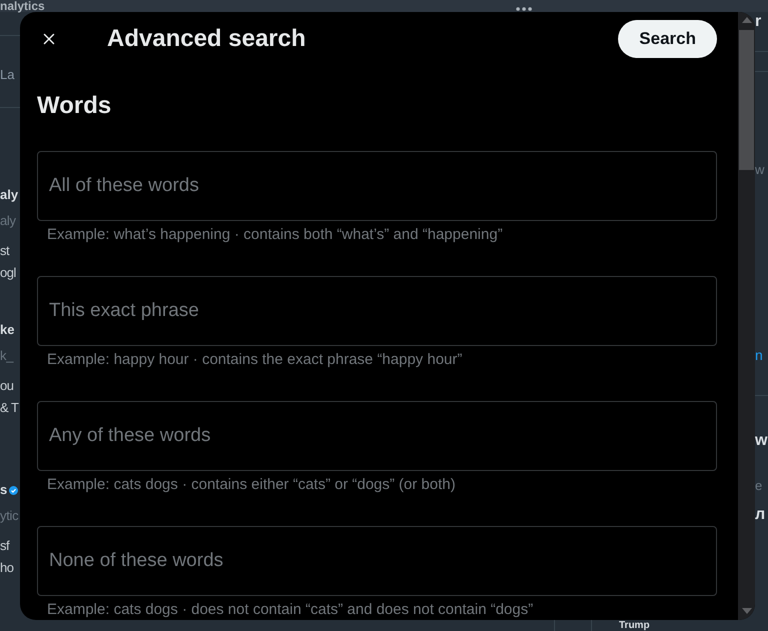 This screenshot has width=768, height=631. What do you see at coordinates (206, 39) in the screenshot?
I see `dialog-title: Advanced search` at bounding box center [206, 39].